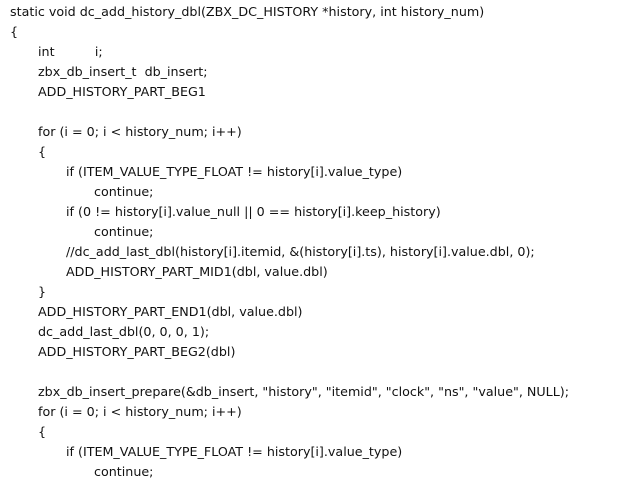 This screenshot has width=626, height=496. I want to click on code-line: int i;, so click(70, 51).